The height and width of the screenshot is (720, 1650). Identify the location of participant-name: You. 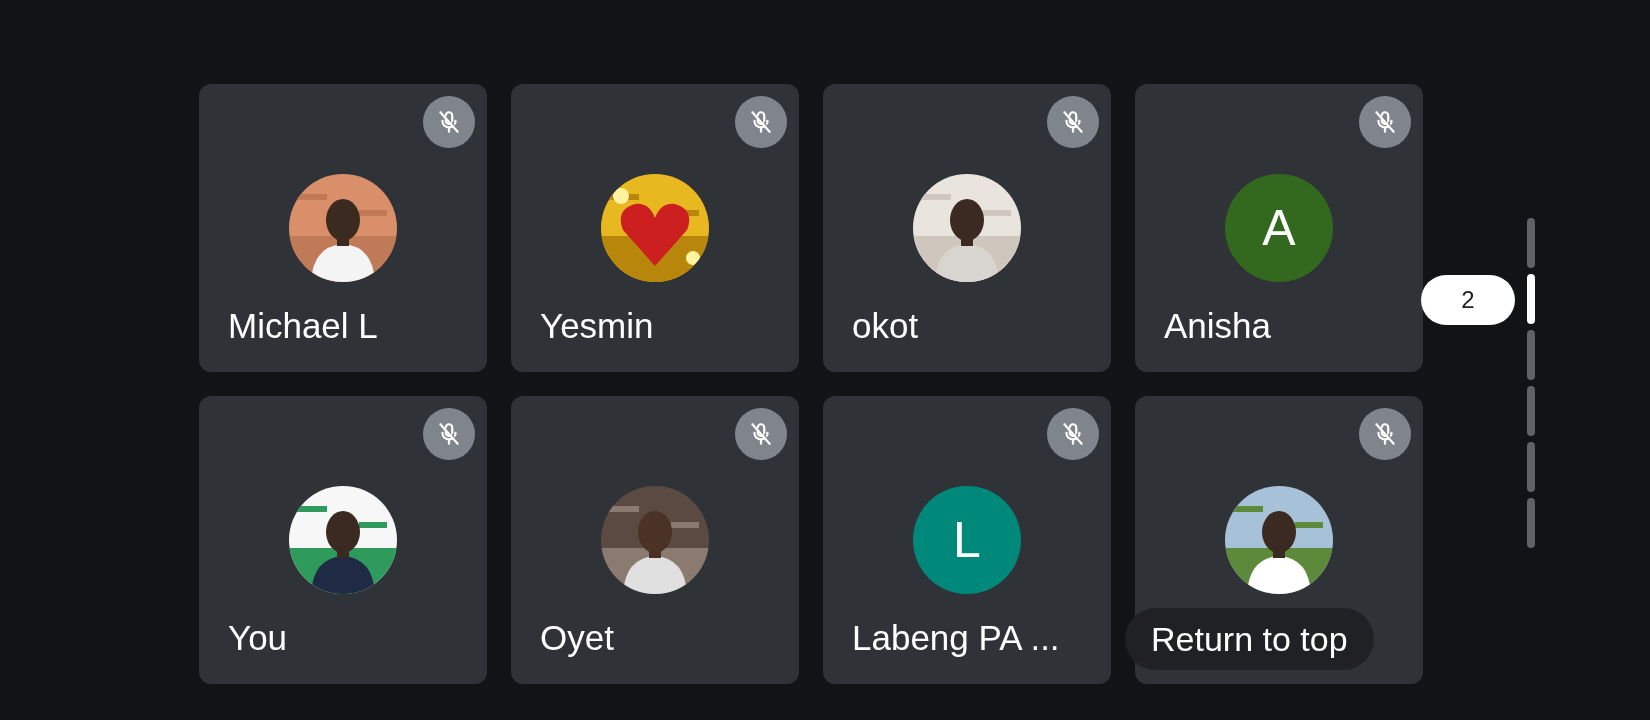
(258, 637).